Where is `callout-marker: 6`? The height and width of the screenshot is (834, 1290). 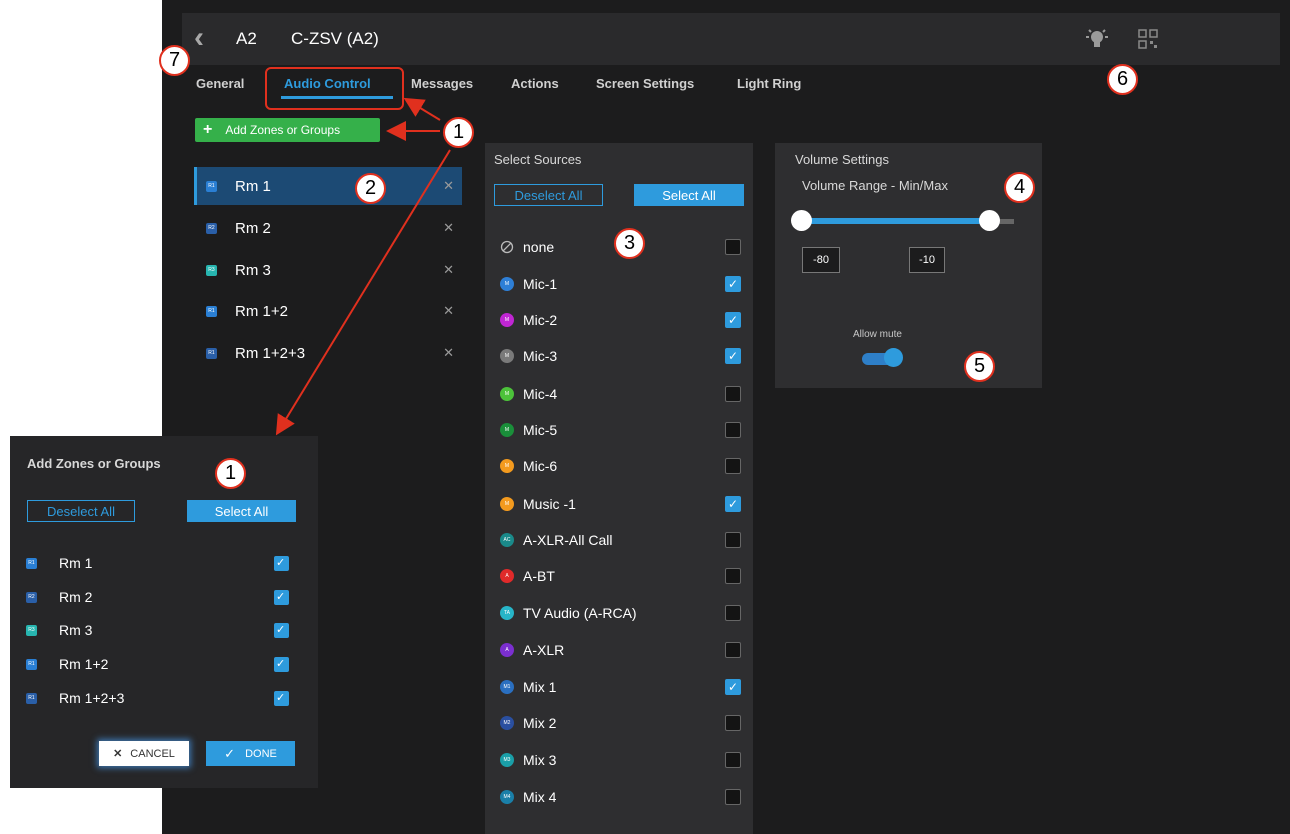 callout-marker: 6 is located at coordinates (1122, 79).